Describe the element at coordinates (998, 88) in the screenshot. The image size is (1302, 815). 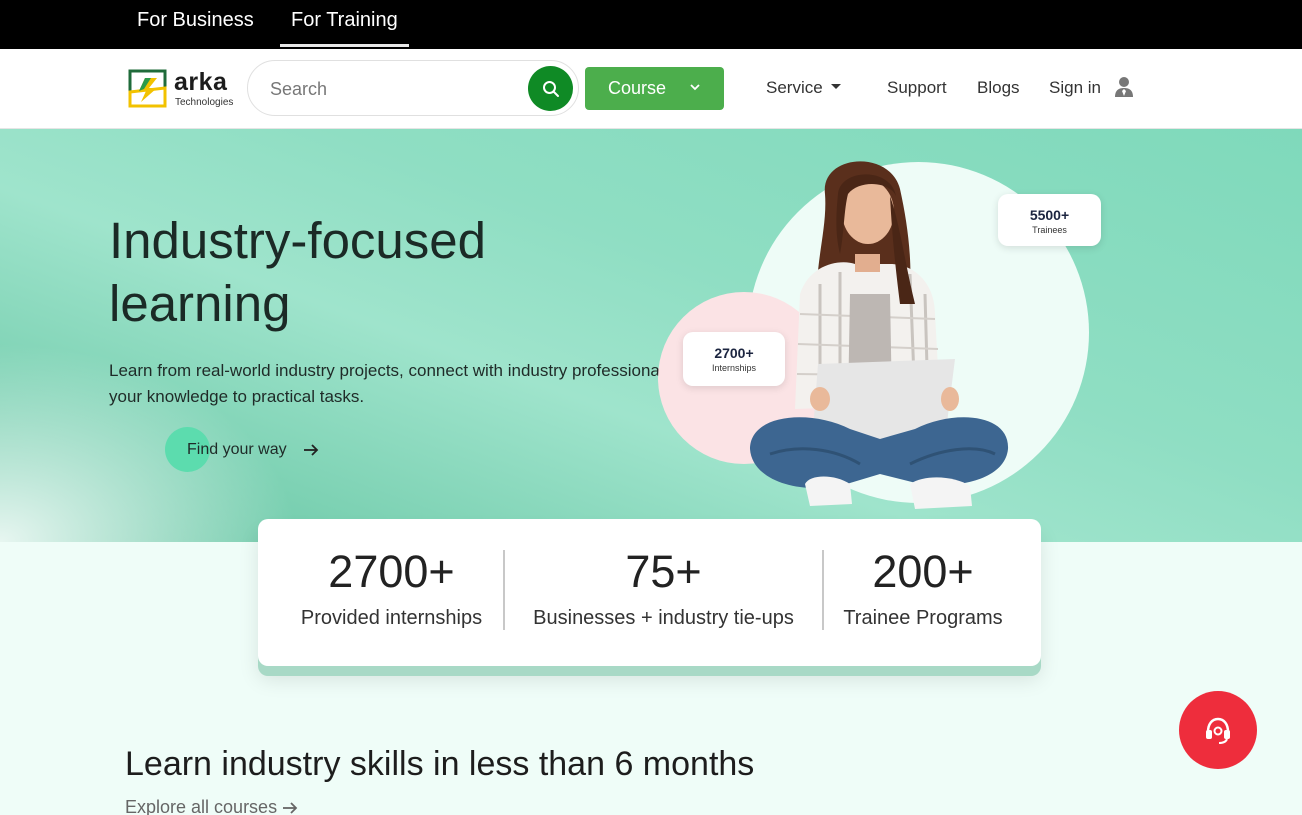
I see `nav-blogs: Blogs` at that location.